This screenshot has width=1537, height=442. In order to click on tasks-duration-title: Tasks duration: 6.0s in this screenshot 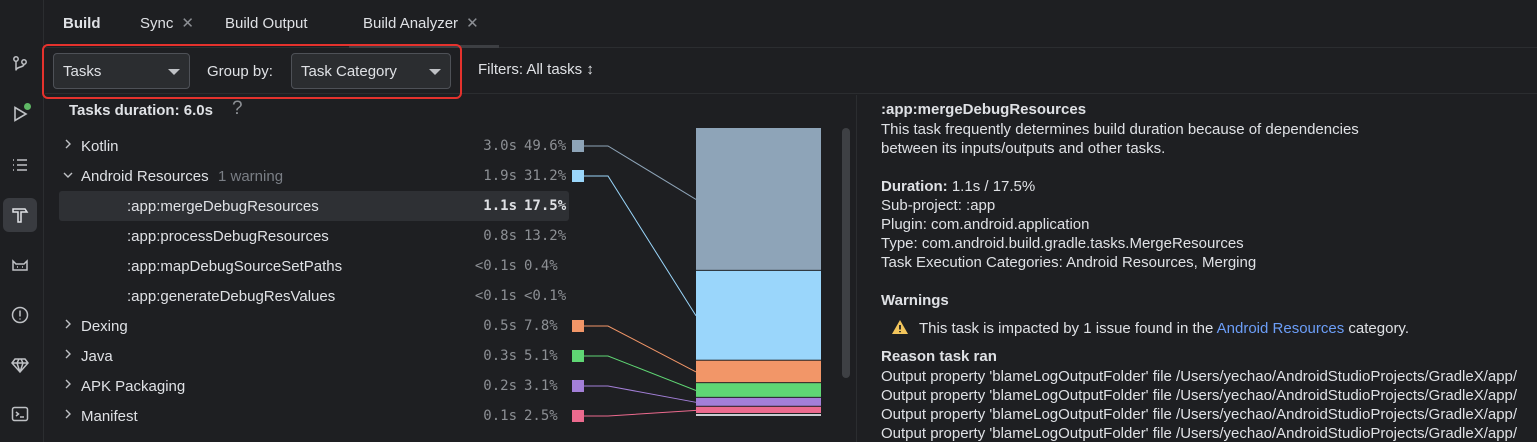, I will do `click(141, 110)`.